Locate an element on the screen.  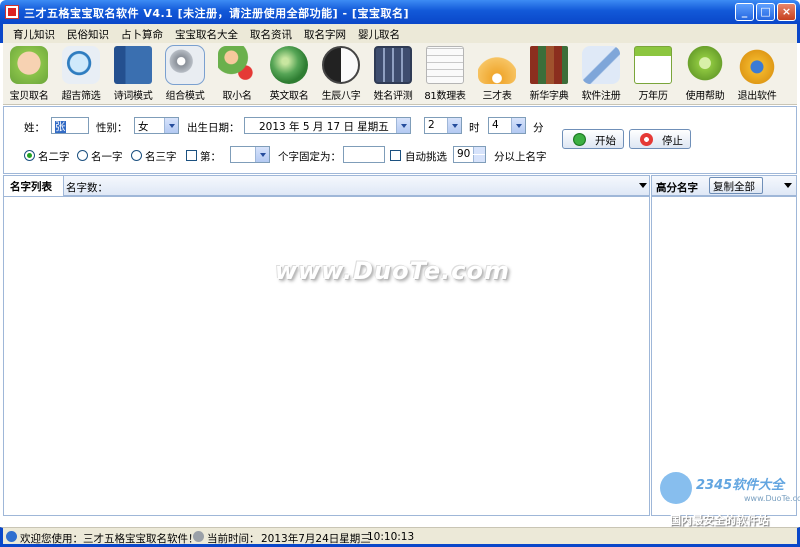
high-score-list is located at coordinates (724, 356).